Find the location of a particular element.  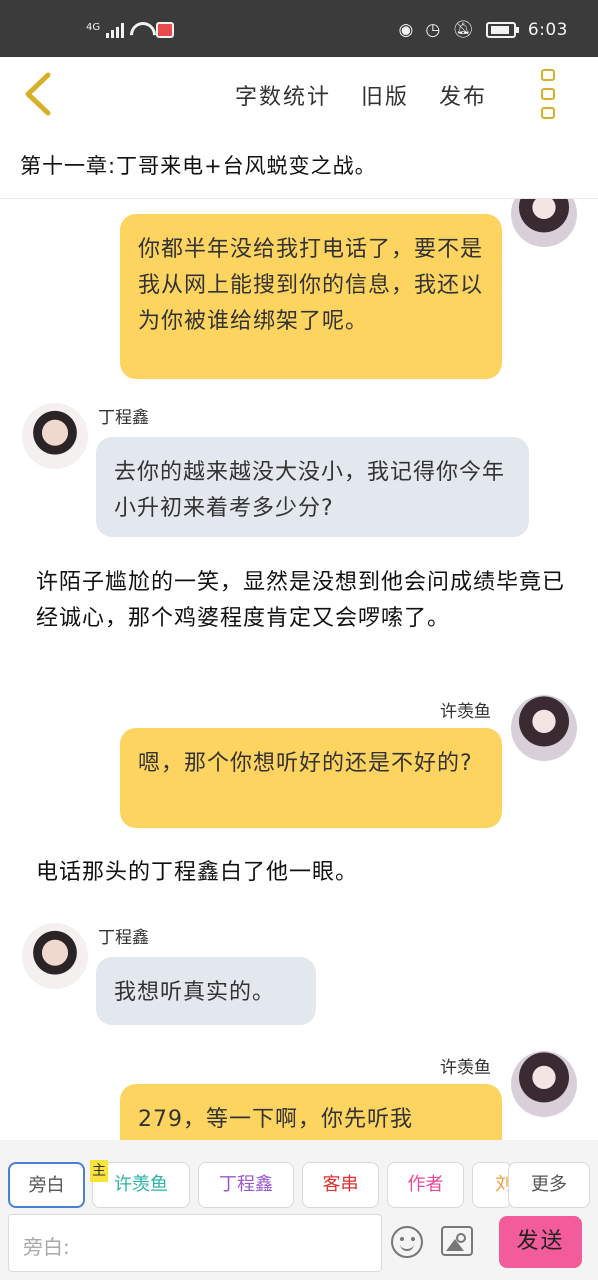

chapter-title: 第十一章:丁哥来电+台风蜕变之战。 is located at coordinates (198, 165).